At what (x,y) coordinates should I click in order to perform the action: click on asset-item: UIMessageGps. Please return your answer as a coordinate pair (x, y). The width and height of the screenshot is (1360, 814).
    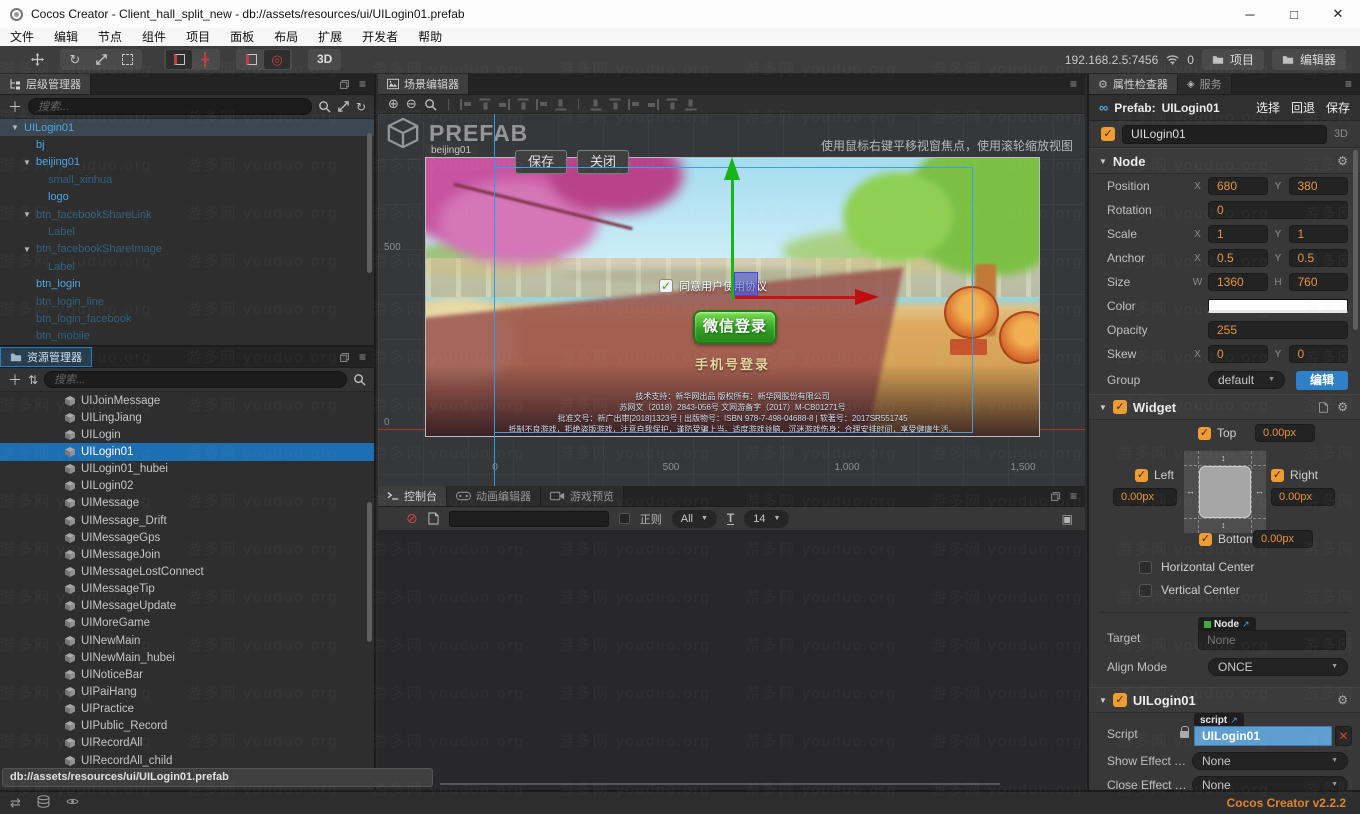
    Looking at the image, I should click on (187, 537).